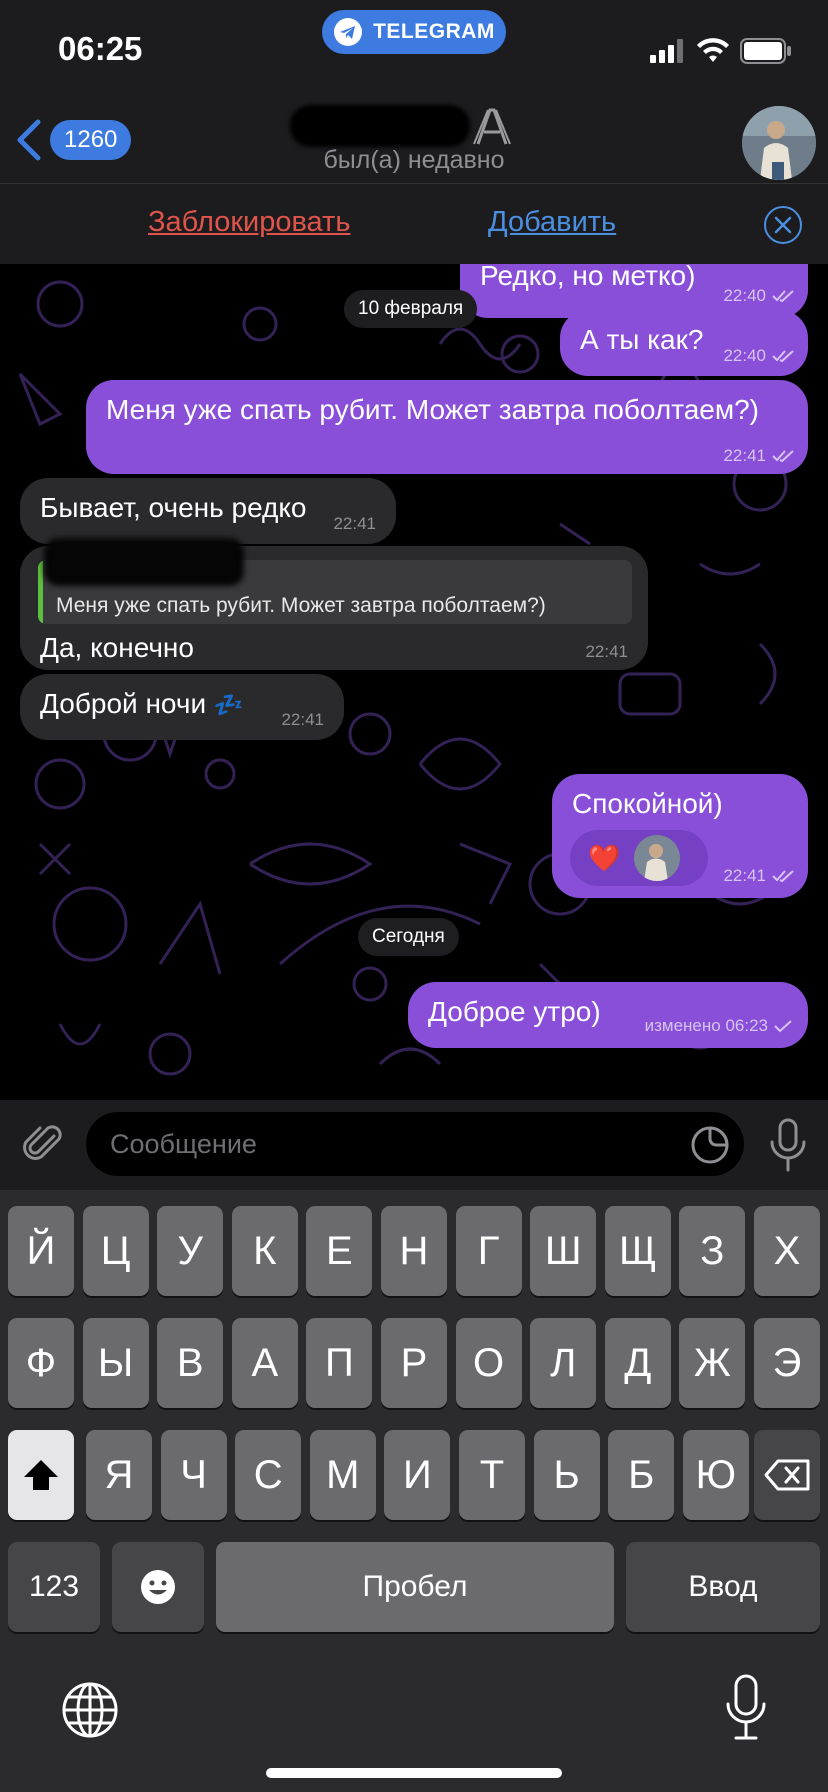 The height and width of the screenshot is (1792, 828). I want to click on message-meta: изменено 06:23, so click(718, 1026).